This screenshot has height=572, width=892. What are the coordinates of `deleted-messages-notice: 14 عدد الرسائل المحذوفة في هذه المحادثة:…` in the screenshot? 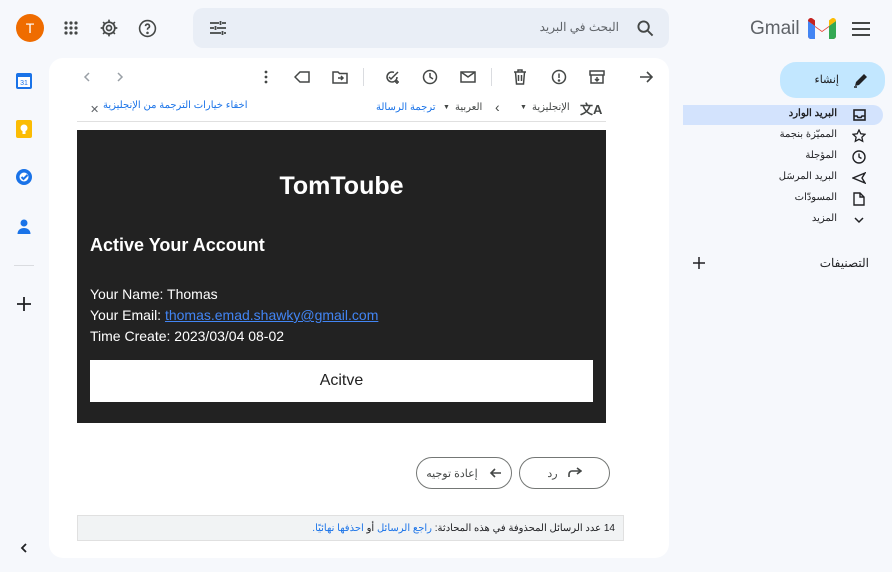 It's located at (350, 528).